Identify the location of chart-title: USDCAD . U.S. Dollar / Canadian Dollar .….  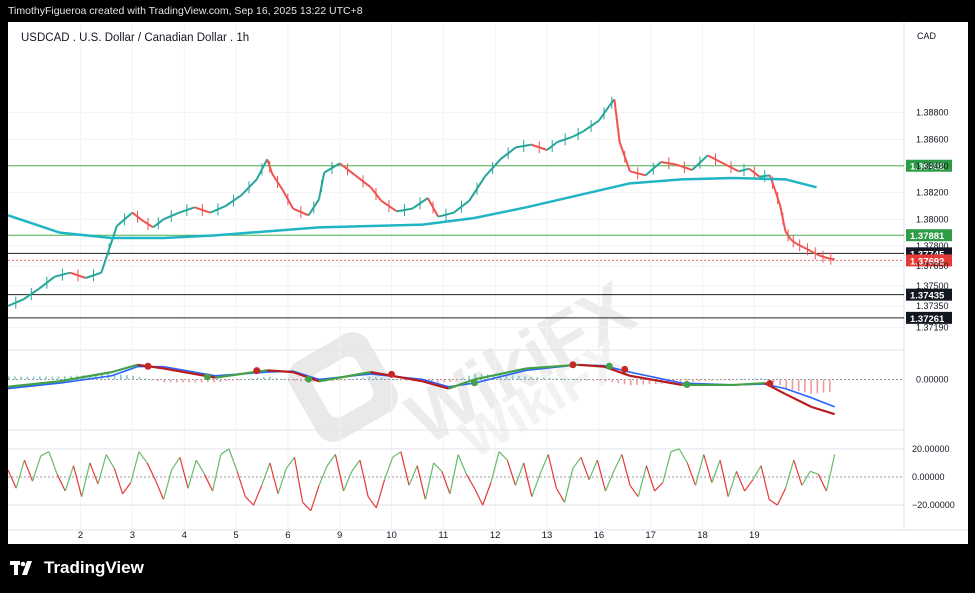
(135, 38).